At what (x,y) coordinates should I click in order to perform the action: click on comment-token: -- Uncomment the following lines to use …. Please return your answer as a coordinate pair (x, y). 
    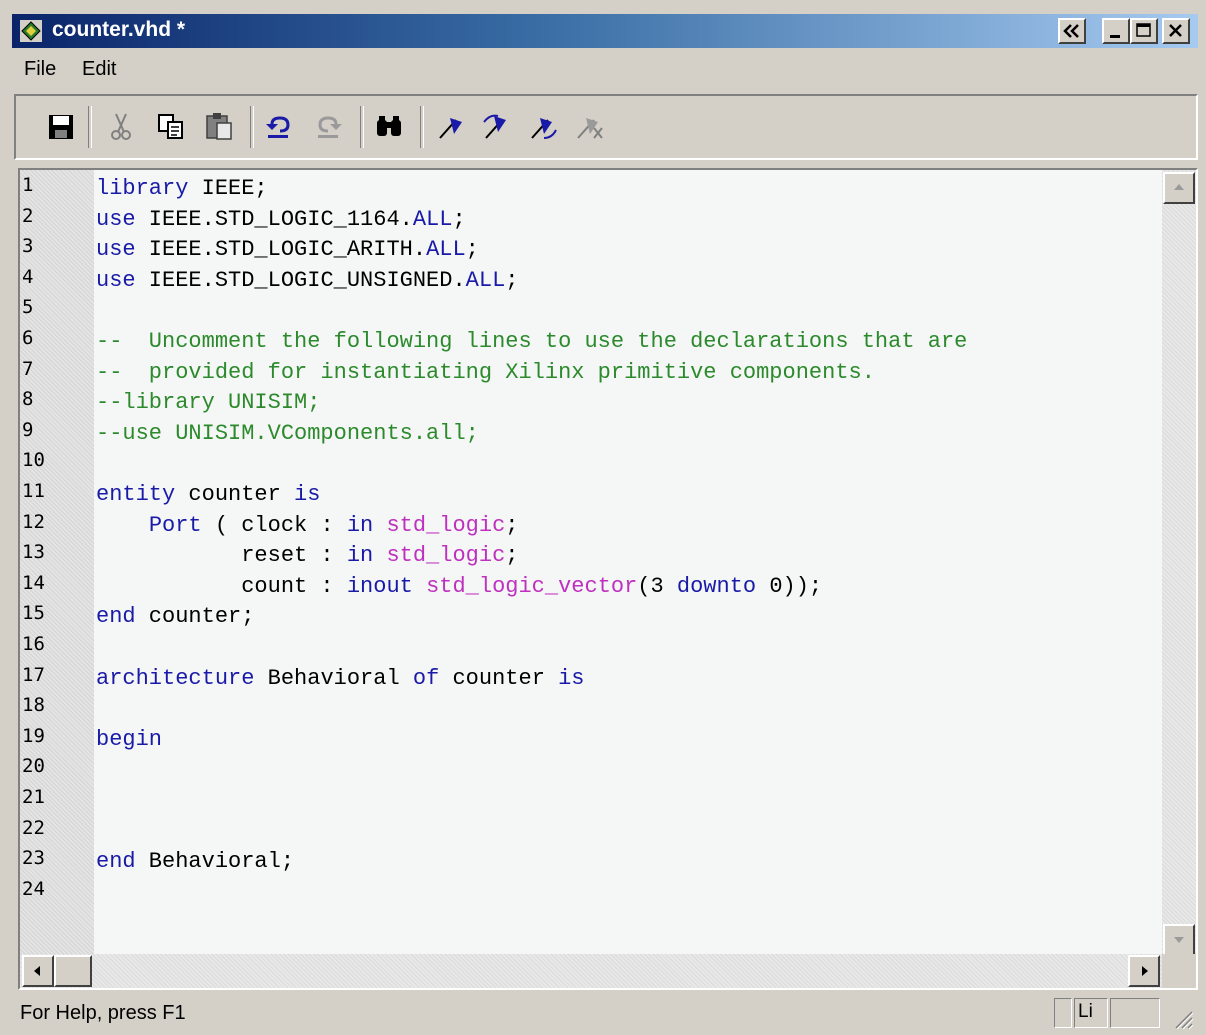
    Looking at the image, I should click on (532, 341).